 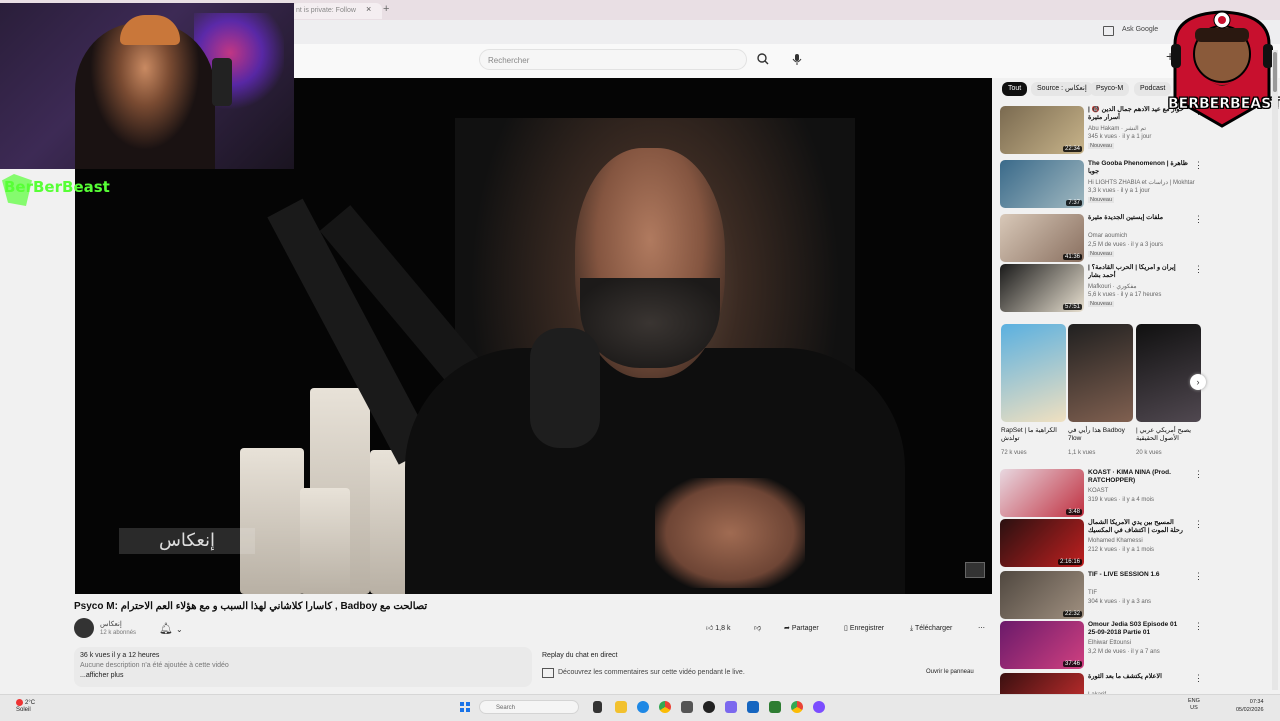 I want to click on ask-google-button: Ask Google, so click(x=1140, y=29).